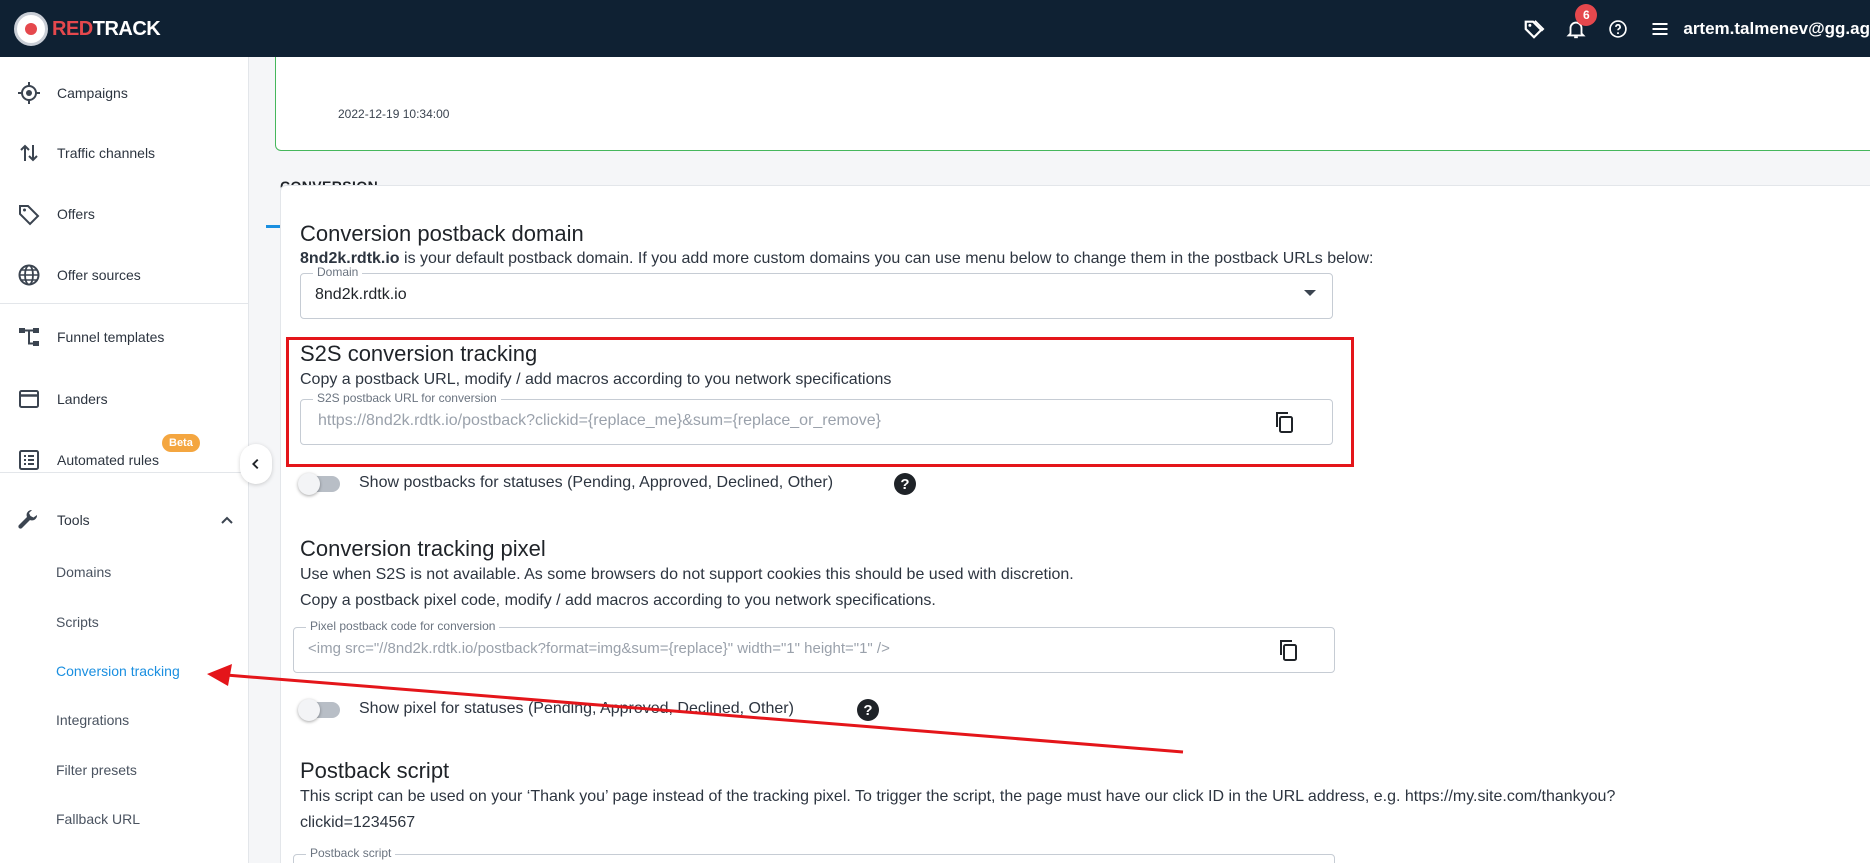 Image resolution: width=1870 pixels, height=863 pixels. Describe the element at coordinates (29, 520) in the screenshot. I see `wrench-icon` at that location.